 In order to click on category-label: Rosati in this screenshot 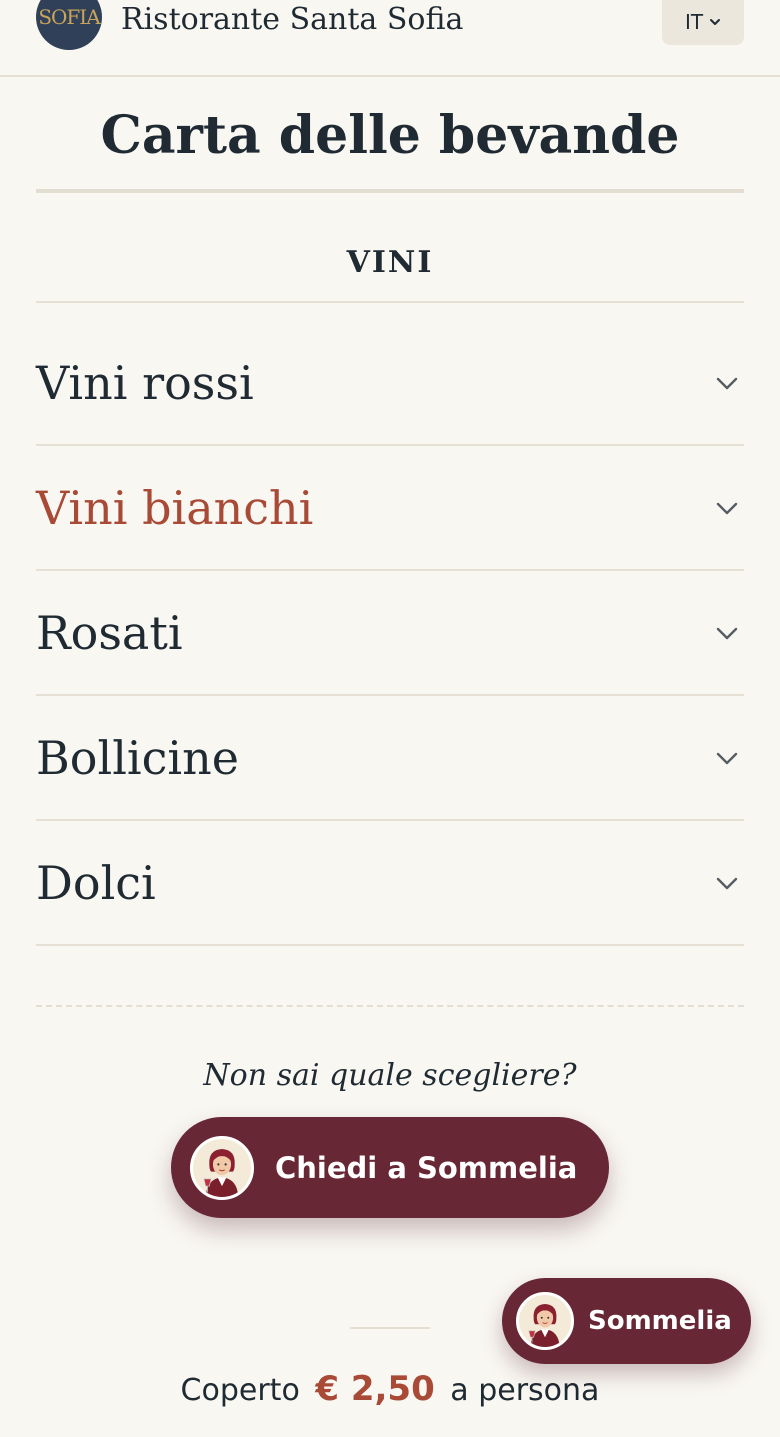, I will do `click(109, 632)`.